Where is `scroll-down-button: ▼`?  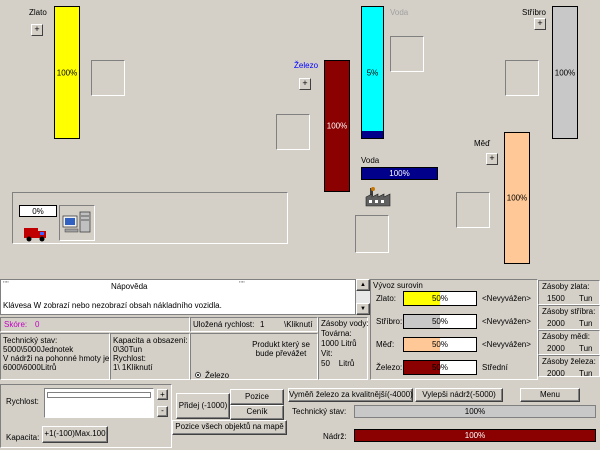 scroll-down-button: ▼ is located at coordinates (363, 309).